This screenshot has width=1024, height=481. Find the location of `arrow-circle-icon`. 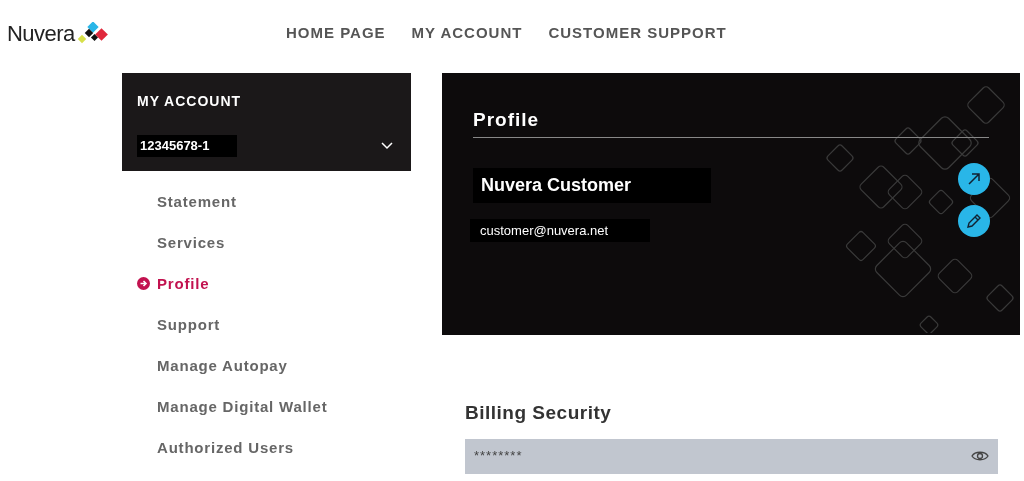

arrow-circle-icon is located at coordinates (143, 283).